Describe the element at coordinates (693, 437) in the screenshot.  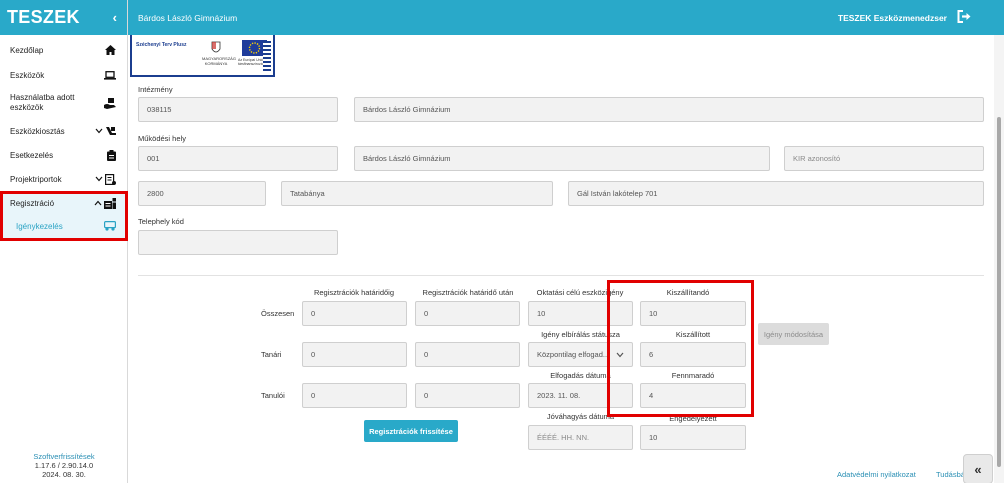
I see `approved-field: 10` at that location.